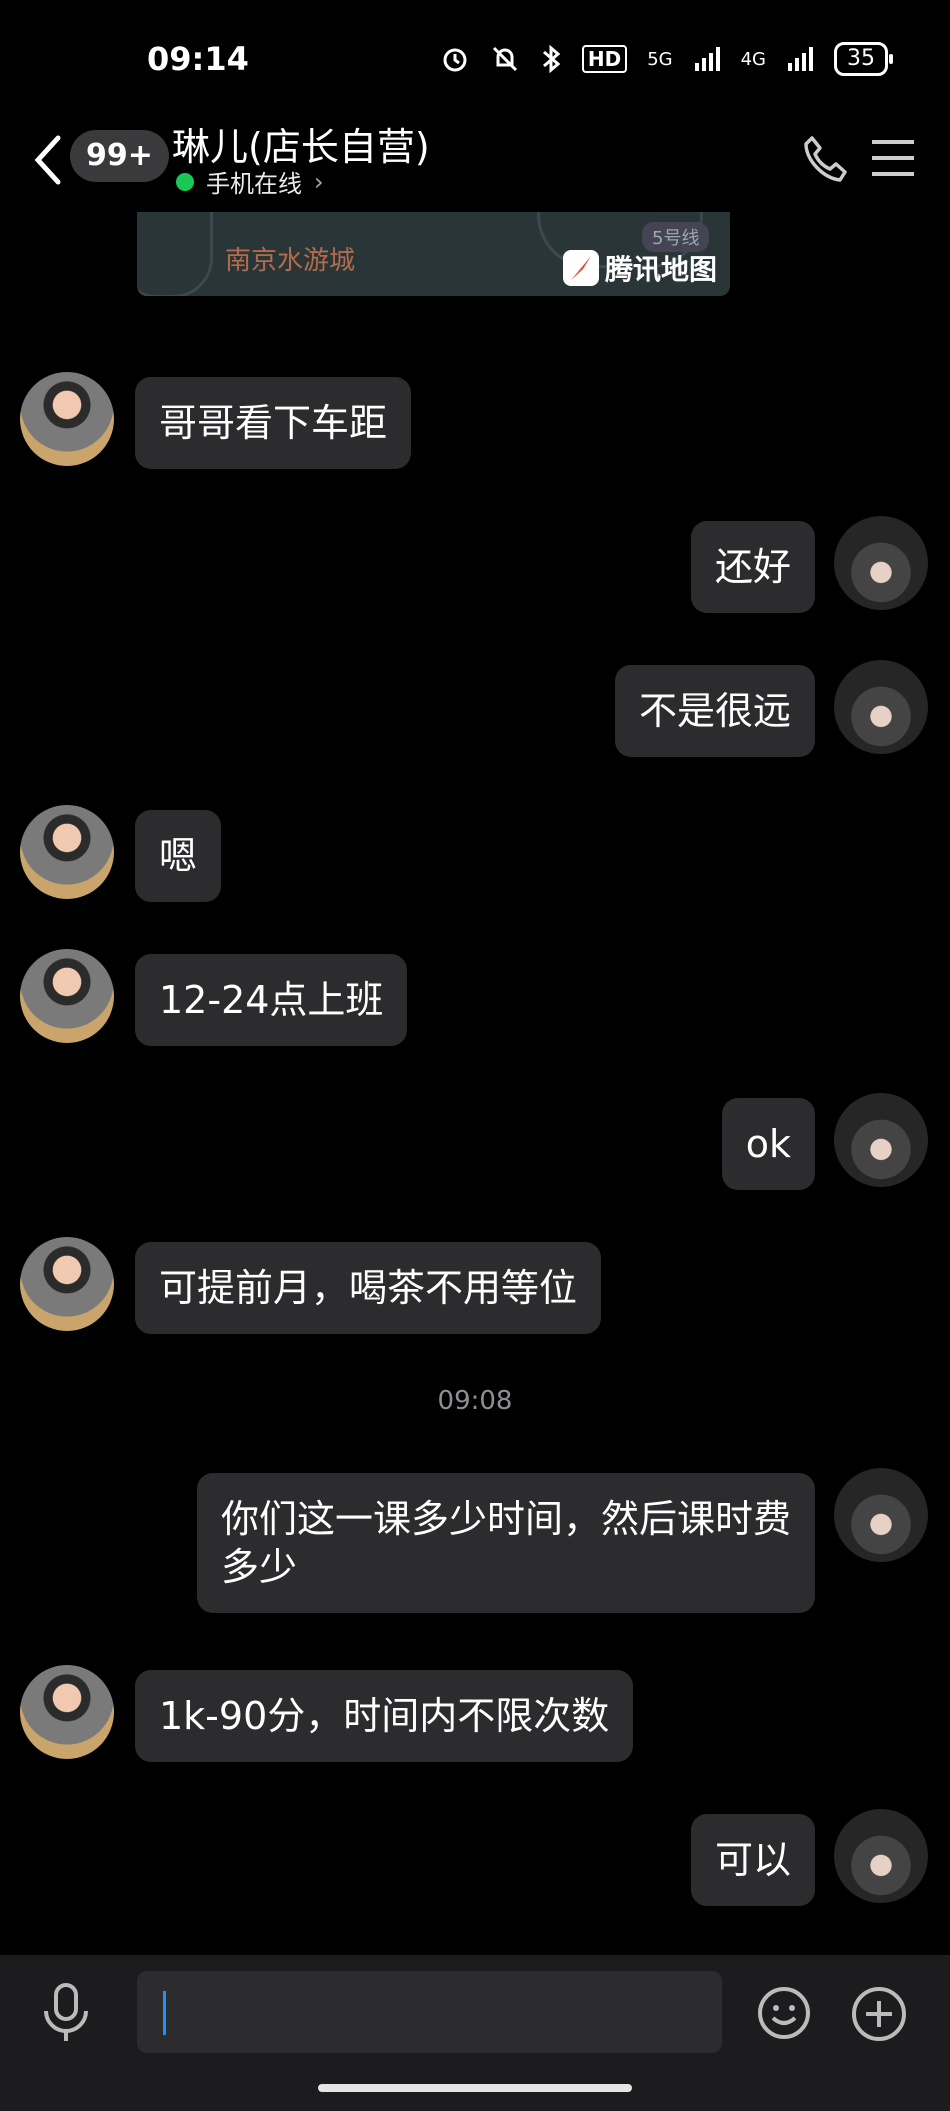 The height and width of the screenshot is (2111, 950). Describe the element at coordinates (433, 254) in the screenshot. I see `location-map-card: 南京水游城 5号线 腾讯地图` at that location.